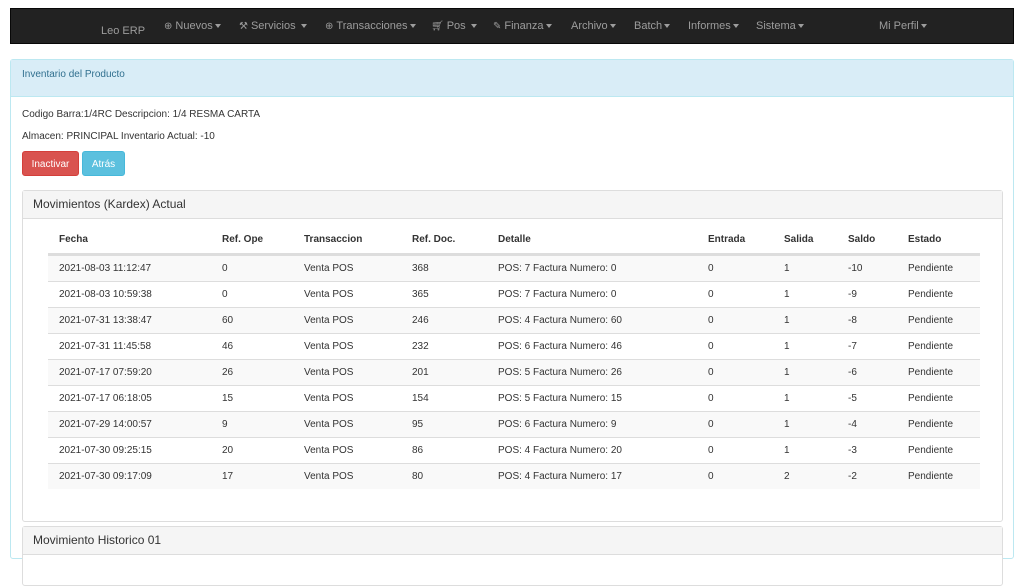  I want to click on col-ref-ope: Ref. Ope, so click(243, 239).